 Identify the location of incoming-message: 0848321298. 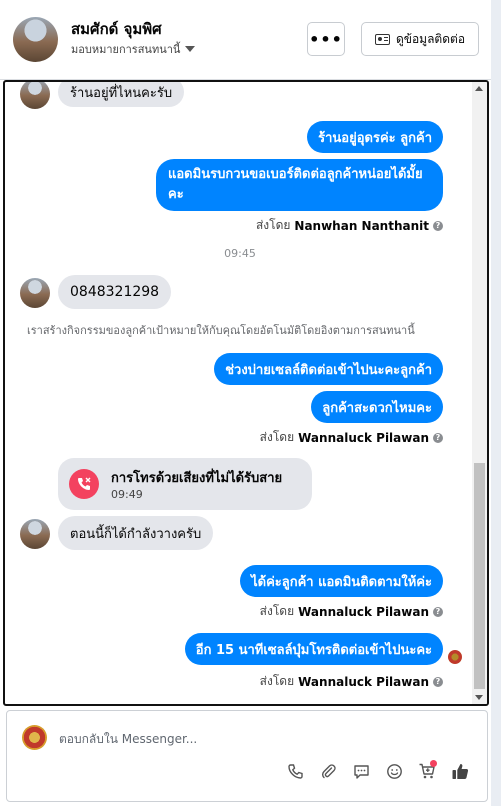
(115, 292).